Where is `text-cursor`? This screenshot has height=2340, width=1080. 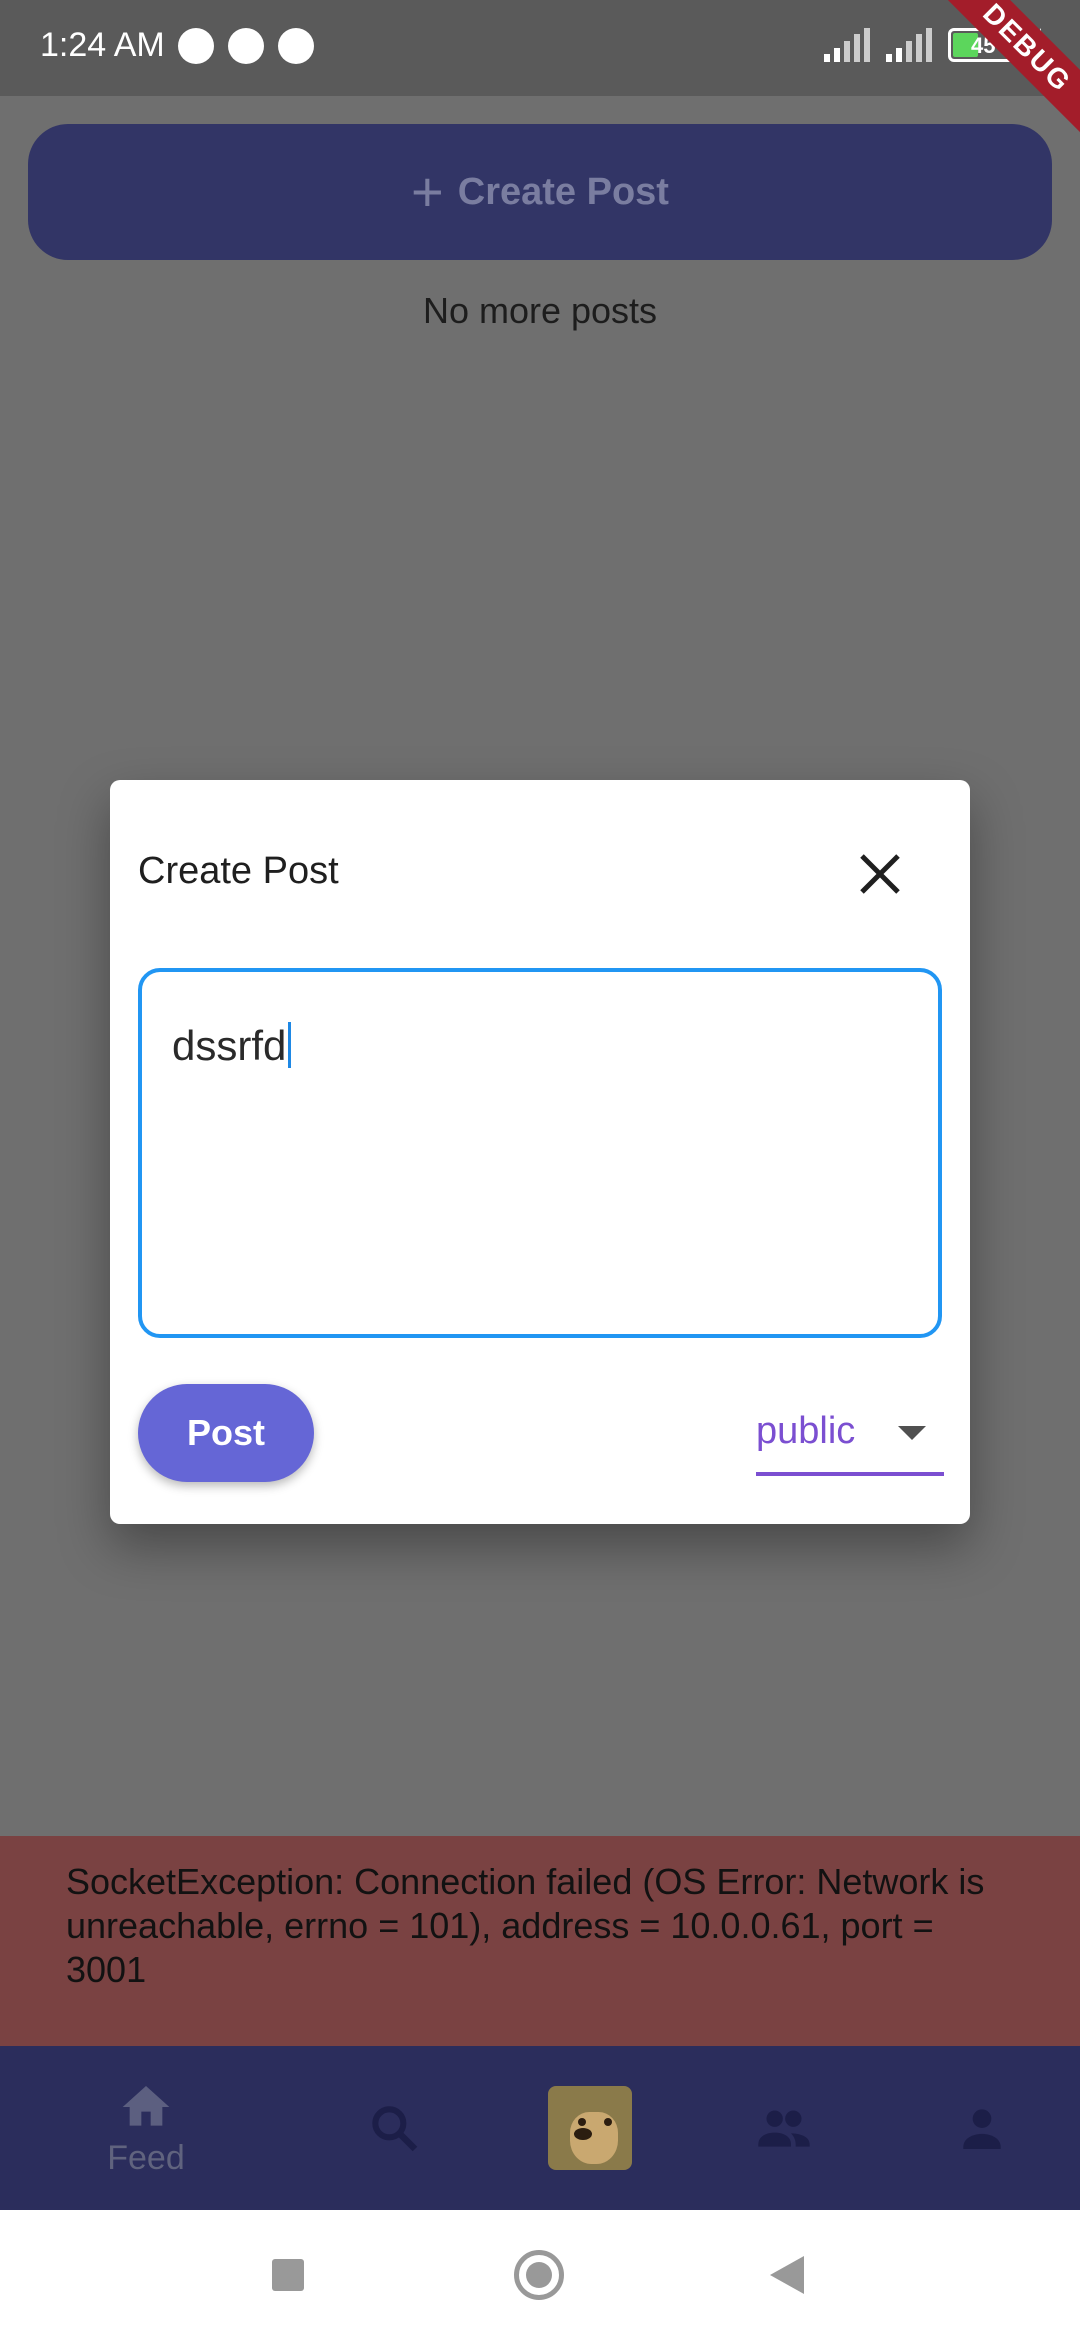 text-cursor is located at coordinates (290, 1045).